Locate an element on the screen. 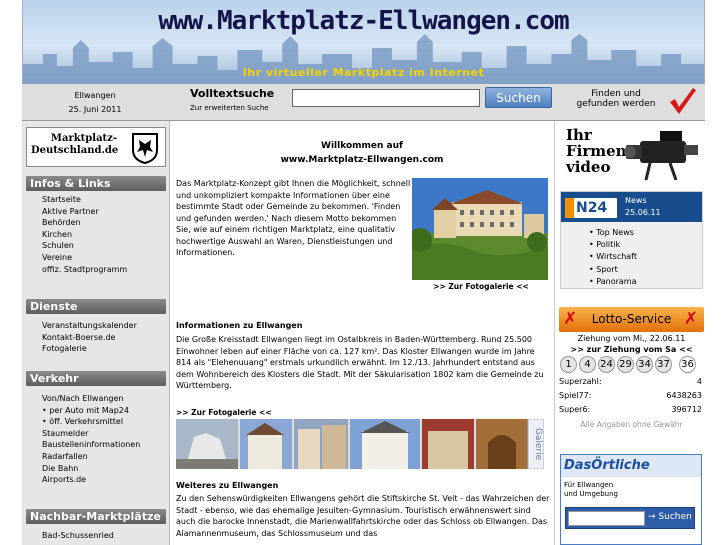 This screenshot has width=727, height=545. dasoertliche-subtitle: Für Ellwangen und Umgebung is located at coordinates (591, 490).